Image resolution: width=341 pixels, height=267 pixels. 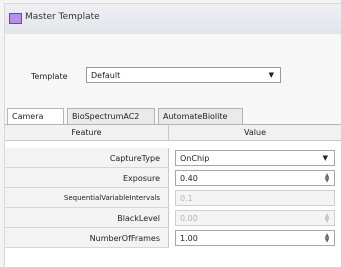 I want to click on feature-label: SequentialVariableIntervals, so click(x=87, y=198).